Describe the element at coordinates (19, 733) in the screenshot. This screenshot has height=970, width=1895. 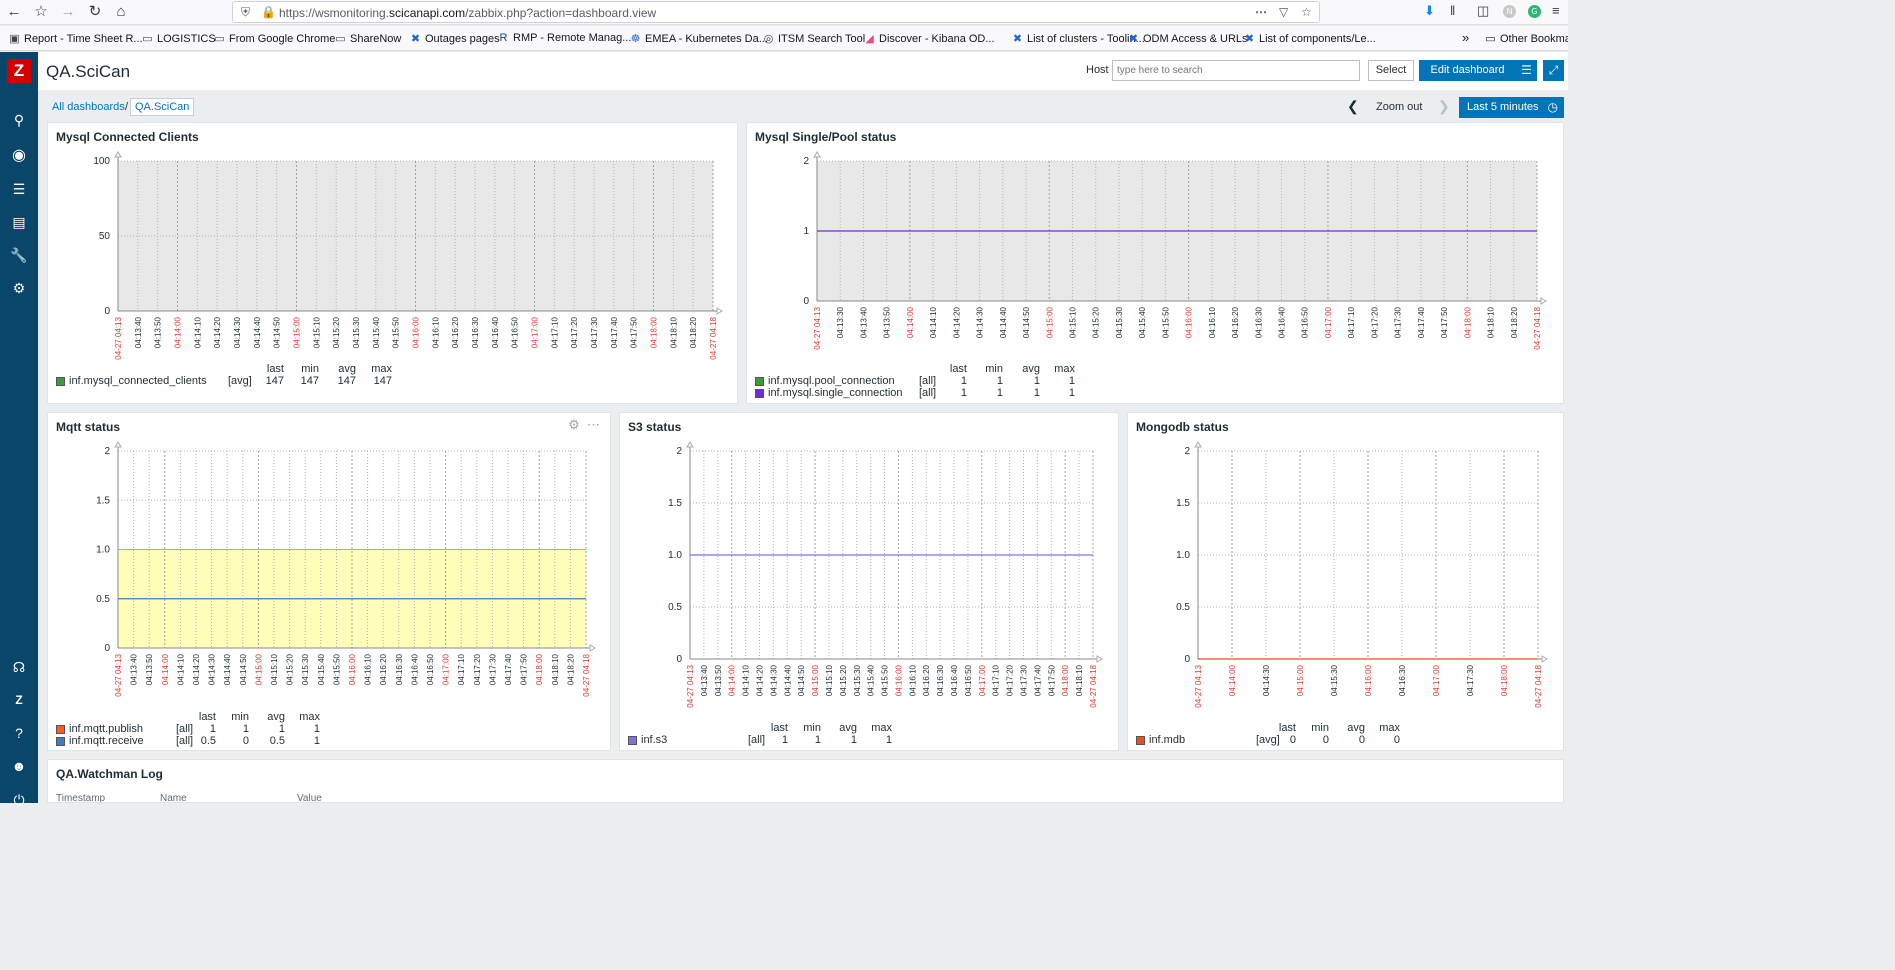
I see `help-icon: ?` at that location.